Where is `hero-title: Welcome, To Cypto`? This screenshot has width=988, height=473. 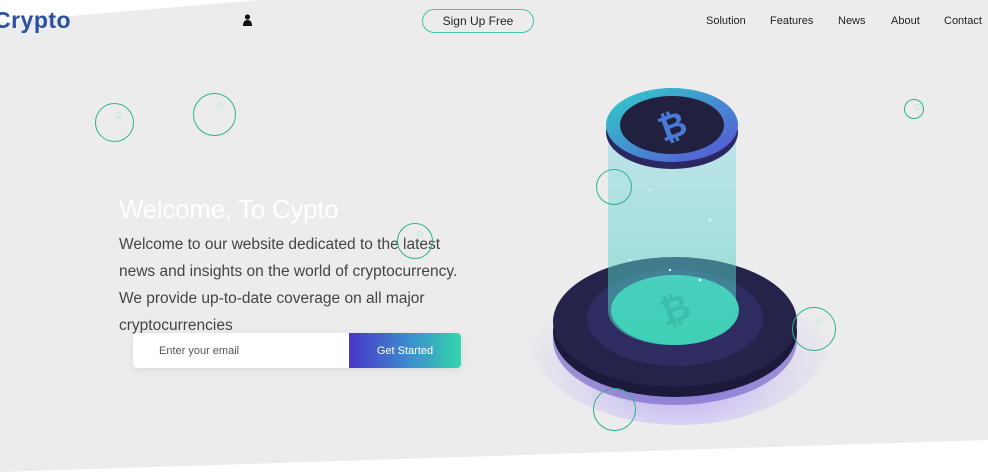 hero-title: Welcome, To Cypto is located at coordinates (229, 209).